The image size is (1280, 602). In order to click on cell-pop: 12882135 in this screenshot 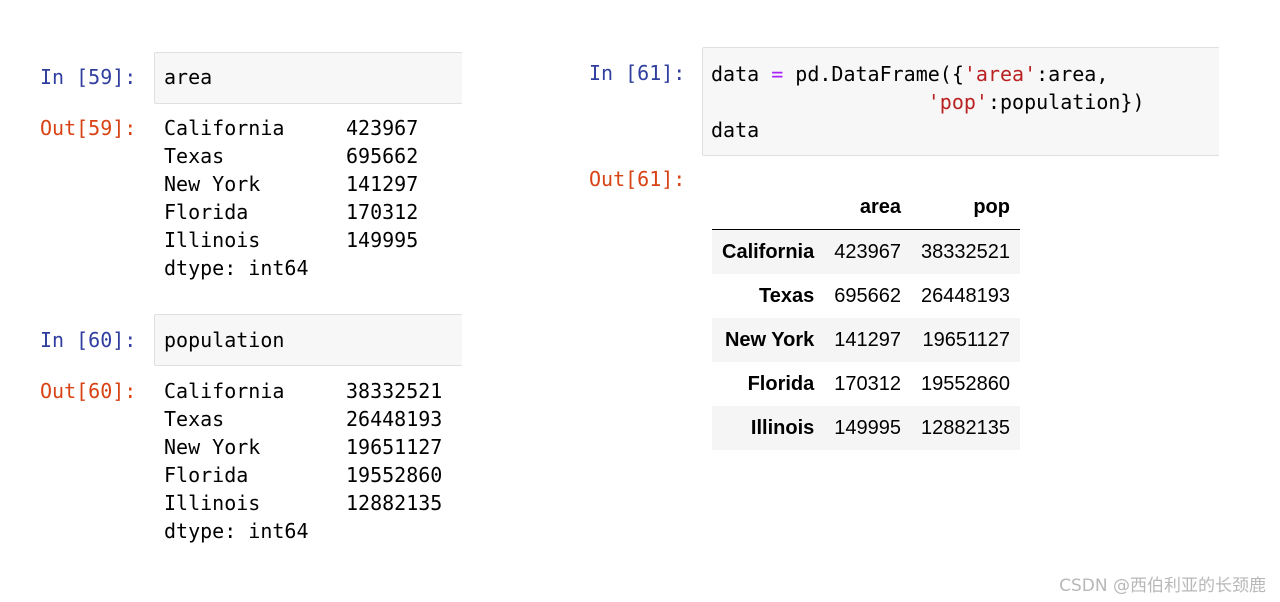, I will do `click(965, 427)`.